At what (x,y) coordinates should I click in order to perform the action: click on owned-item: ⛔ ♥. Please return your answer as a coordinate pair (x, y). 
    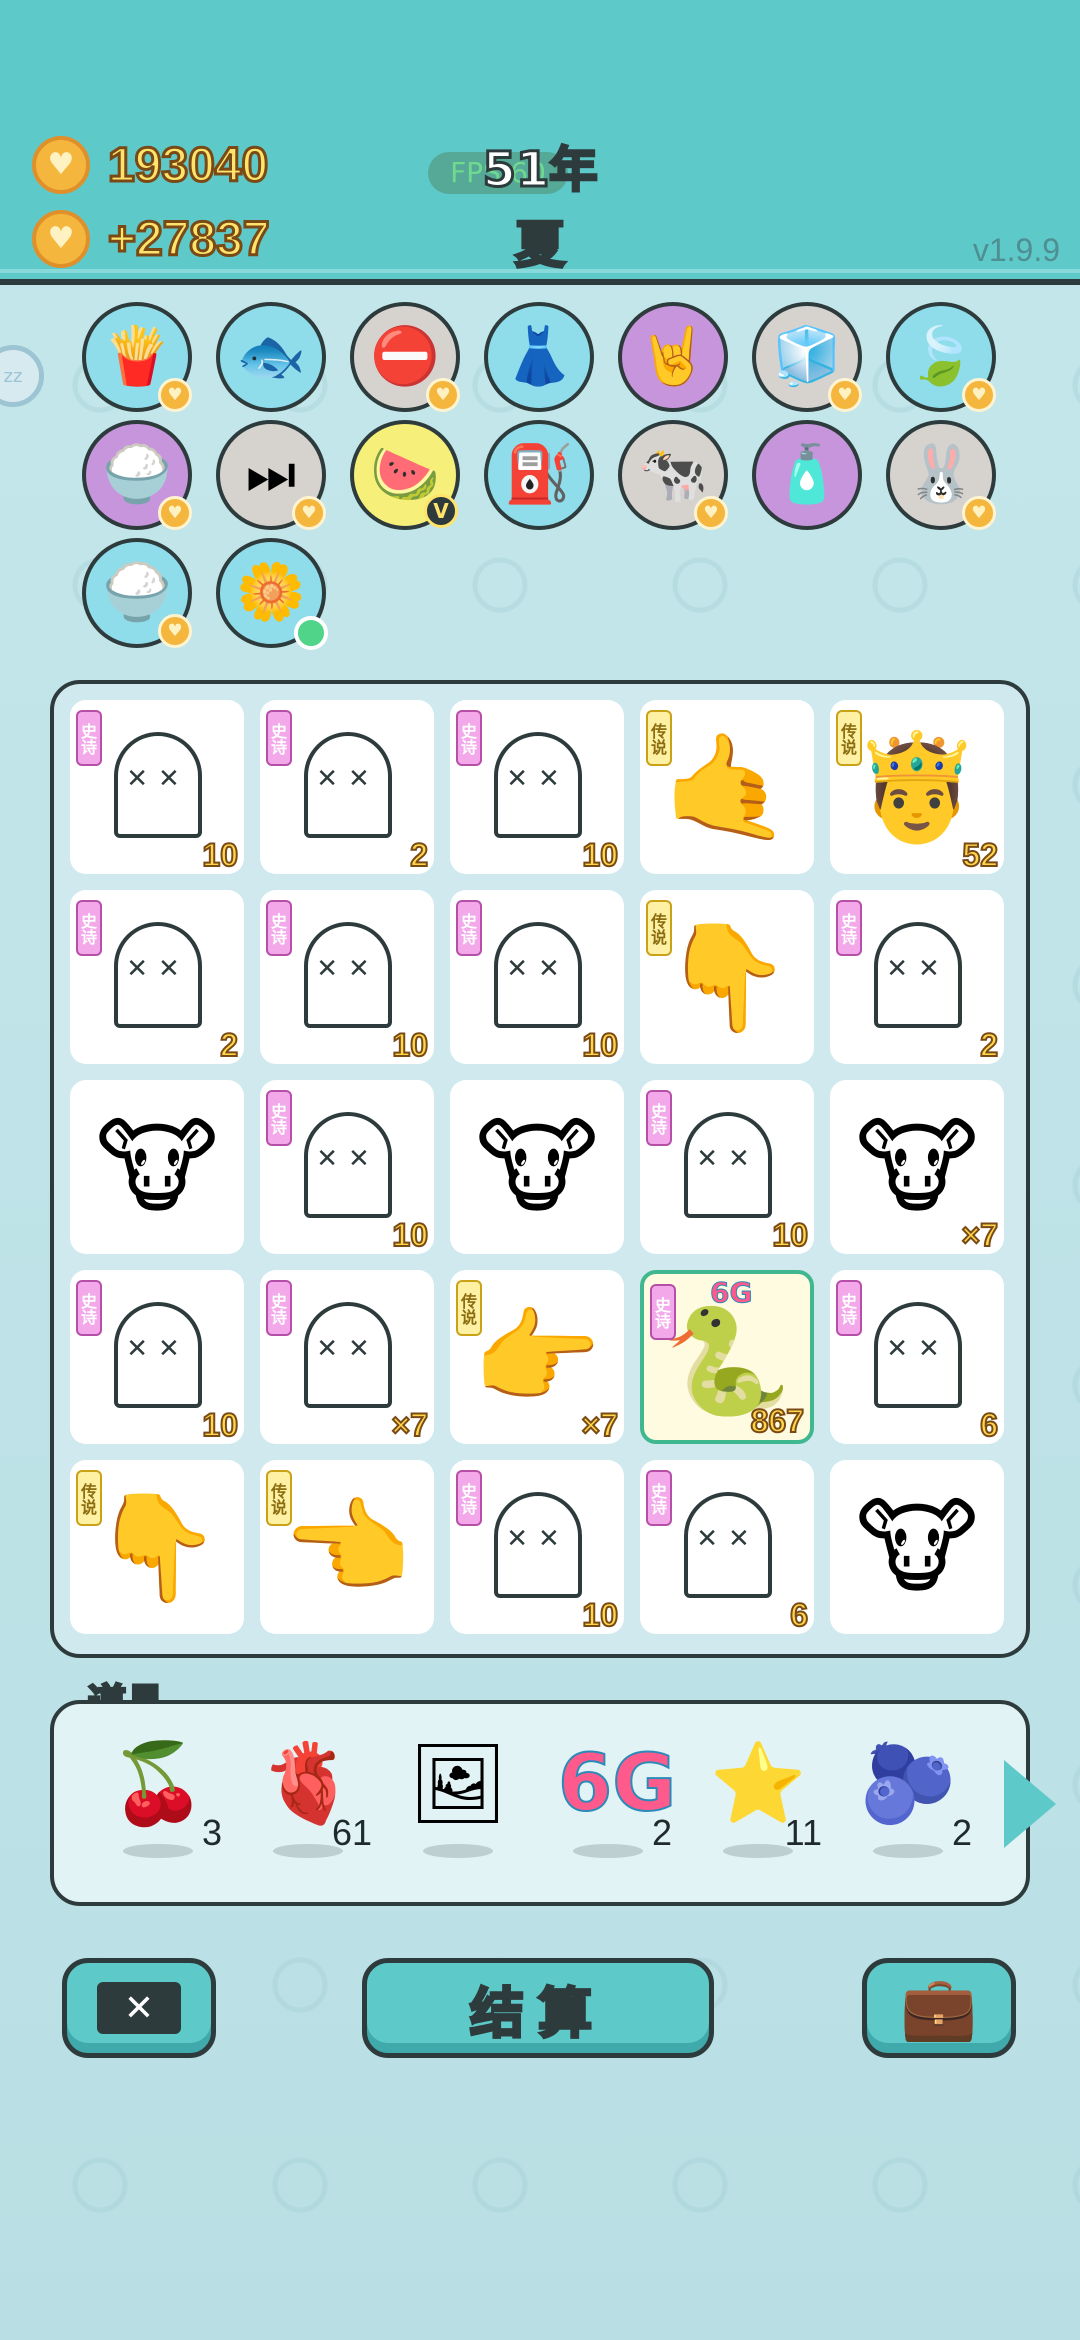
    Looking at the image, I should click on (405, 357).